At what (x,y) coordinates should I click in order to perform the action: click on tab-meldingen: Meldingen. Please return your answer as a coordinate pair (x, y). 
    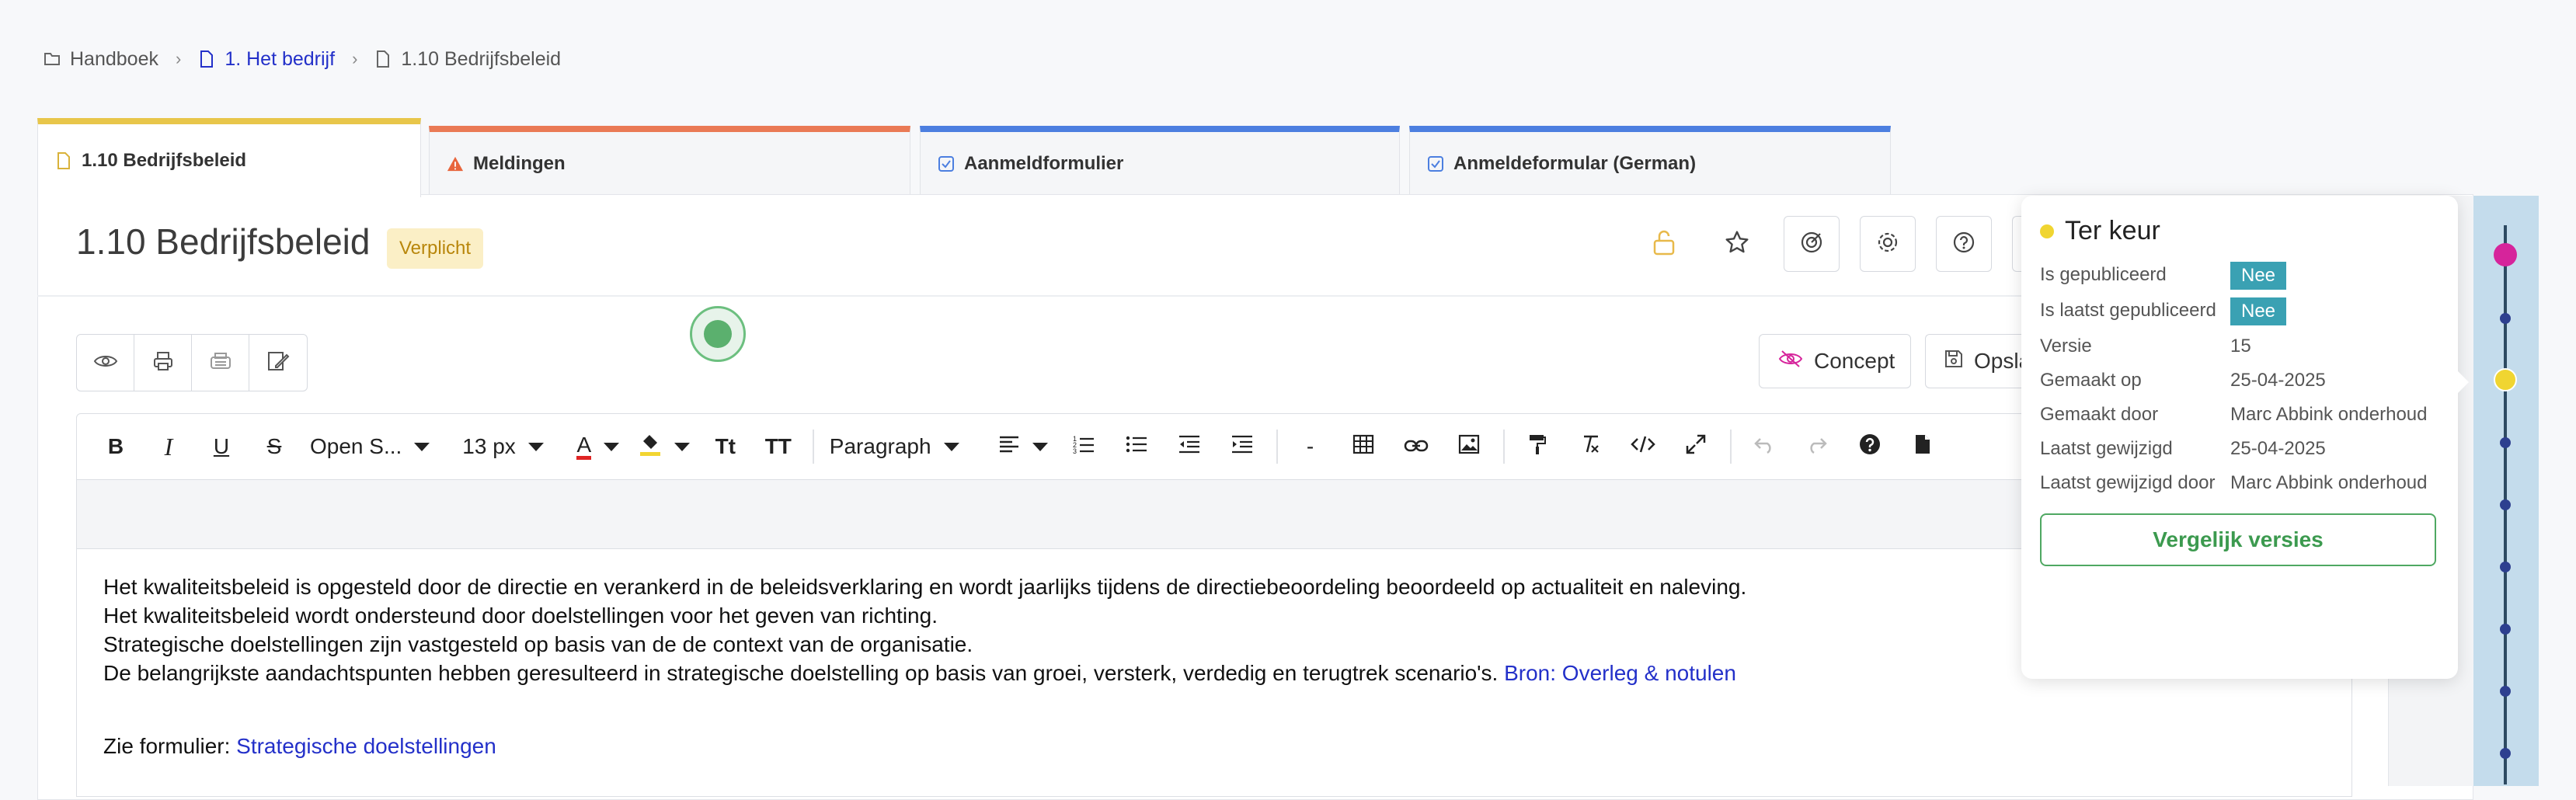
    Looking at the image, I should click on (670, 161).